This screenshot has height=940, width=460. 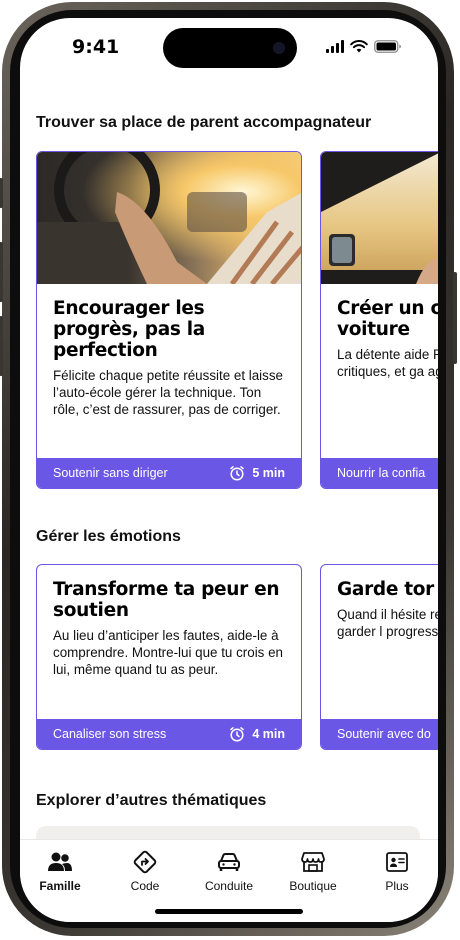 What do you see at coordinates (229, 886) in the screenshot?
I see `tab-label: Conduite` at bounding box center [229, 886].